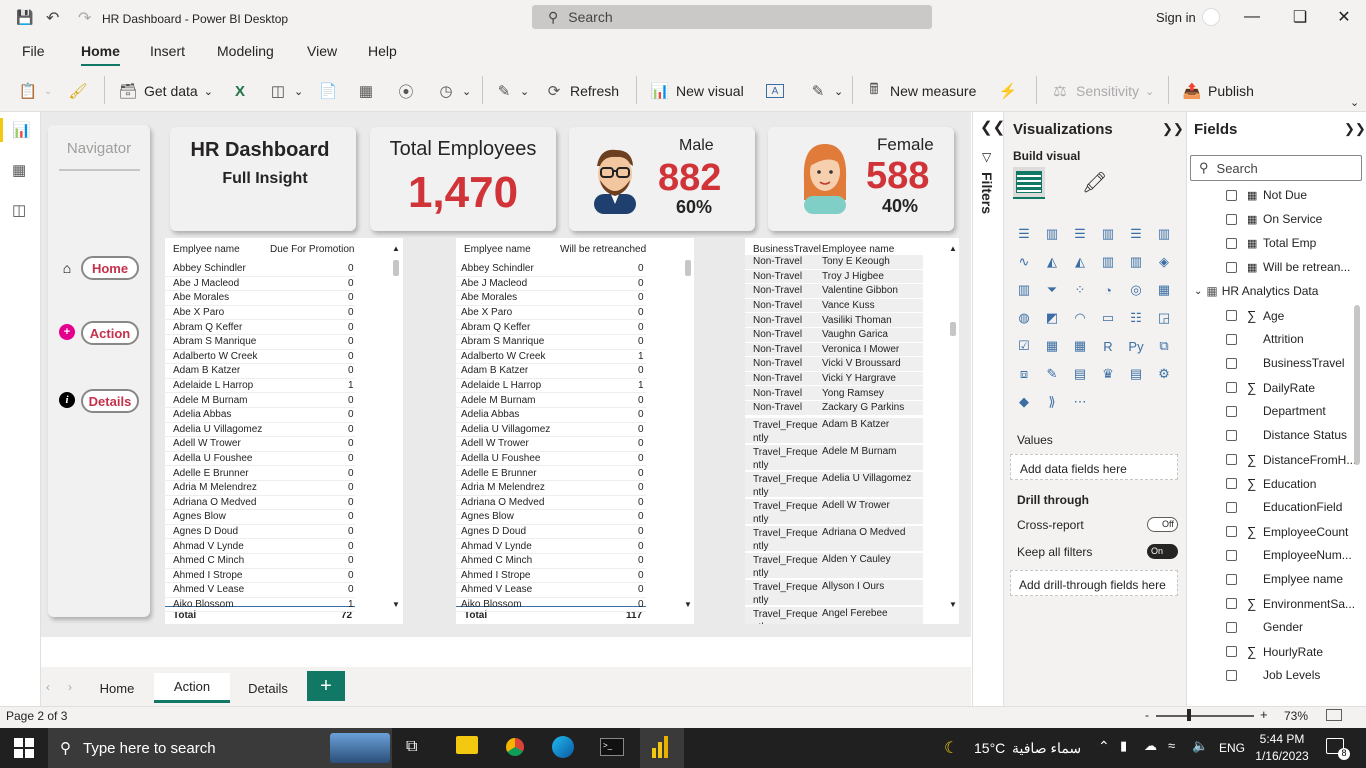 The image size is (1366, 768). Describe the element at coordinates (826, 91) in the screenshot. I see `more-visuals-button: ✎ ⌄` at that location.